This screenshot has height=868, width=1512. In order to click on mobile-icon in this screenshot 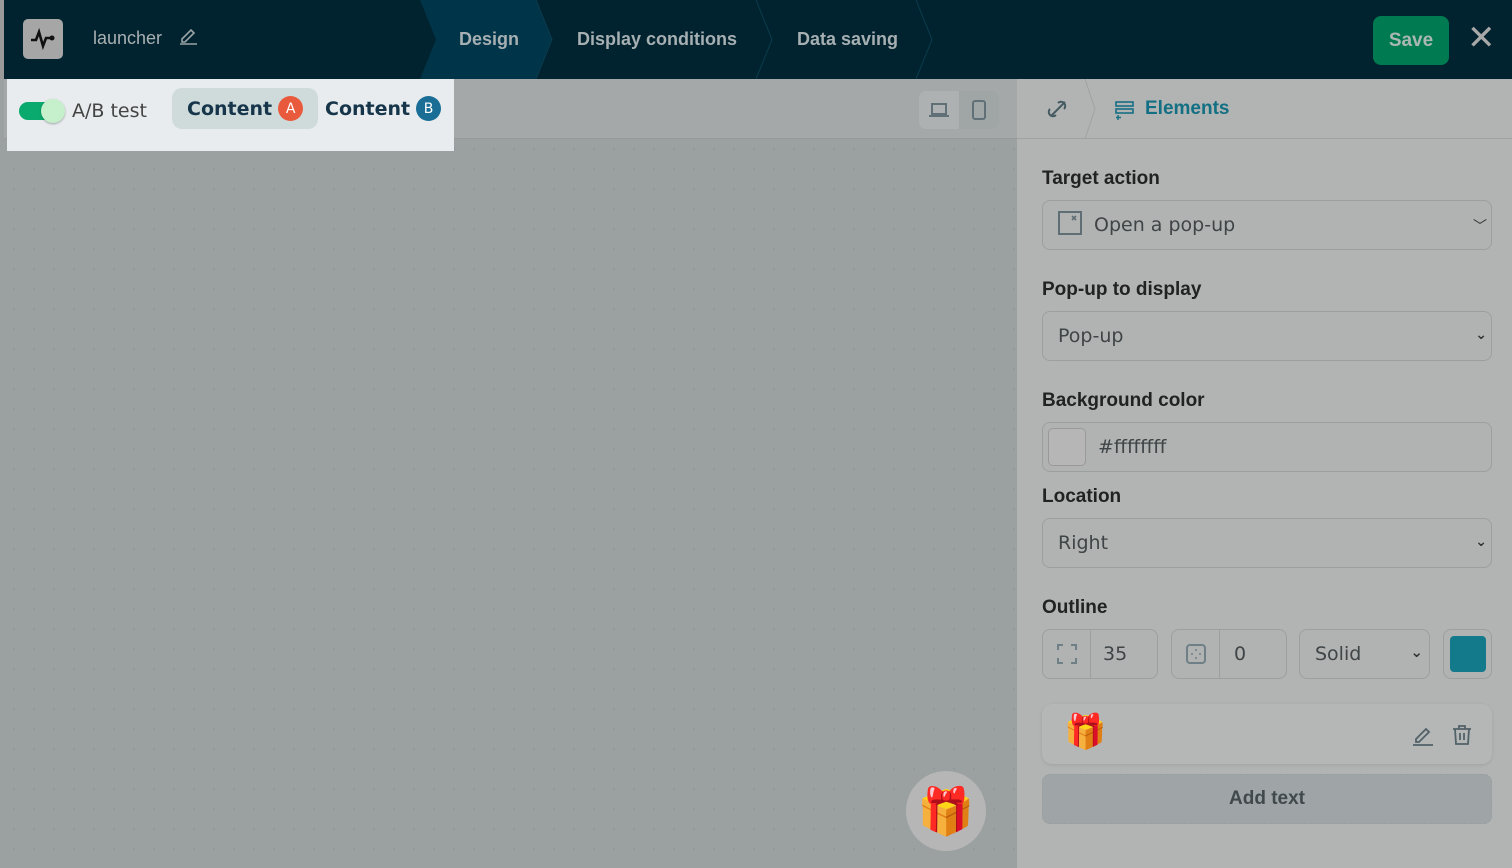, I will do `click(979, 110)`.